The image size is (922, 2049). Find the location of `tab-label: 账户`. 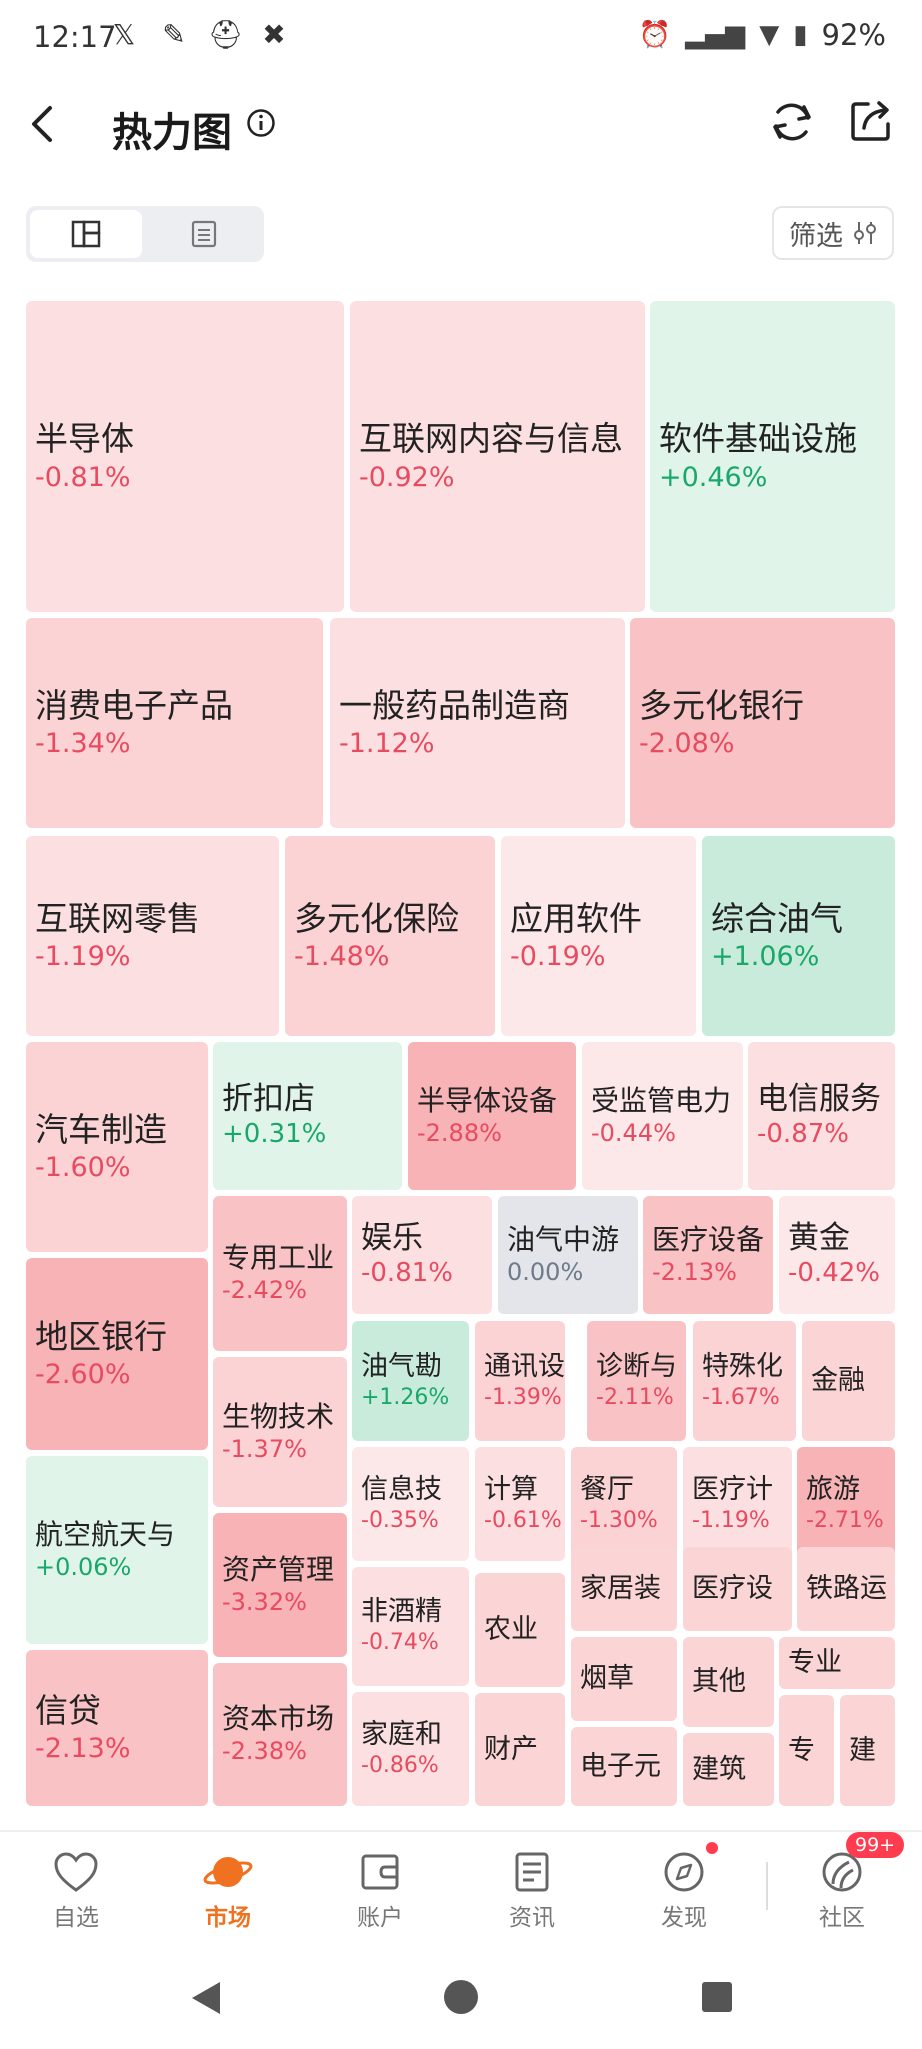

tab-label: 账户 is located at coordinates (380, 1918).